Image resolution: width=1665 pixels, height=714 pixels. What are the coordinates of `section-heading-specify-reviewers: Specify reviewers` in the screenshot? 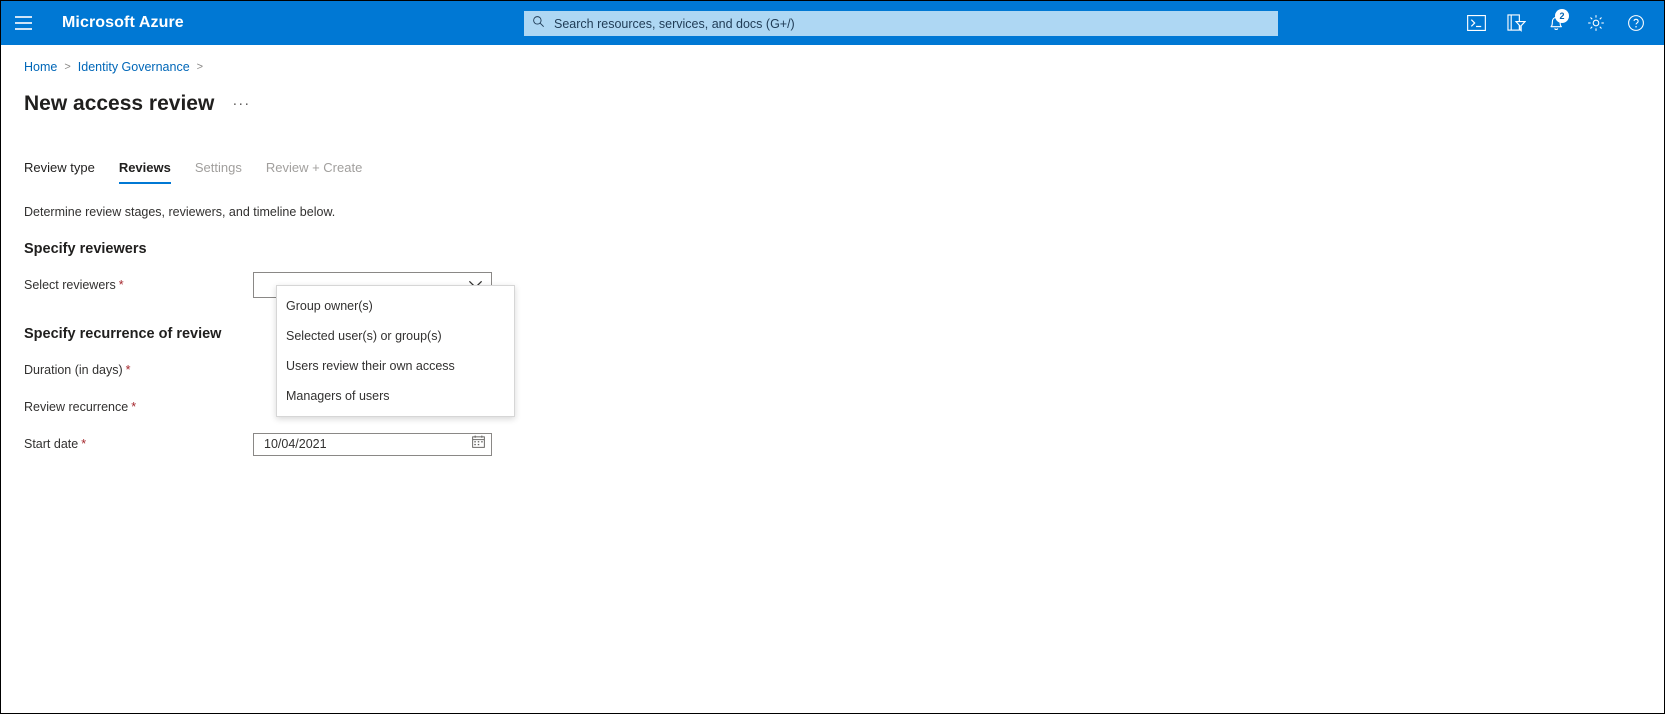 It's located at (85, 249).